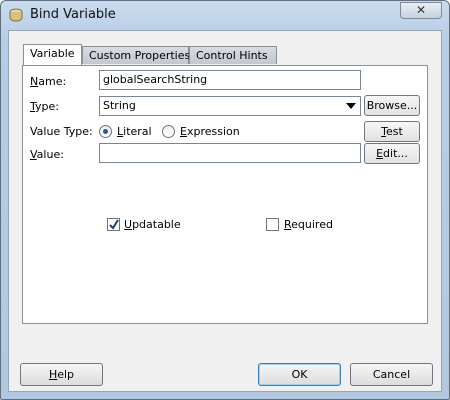 This screenshot has height=400, width=450. What do you see at coordinates (52, 81) in the screenshot?
I see `name-label-rest: ame:` at bounding box center [52, 81].